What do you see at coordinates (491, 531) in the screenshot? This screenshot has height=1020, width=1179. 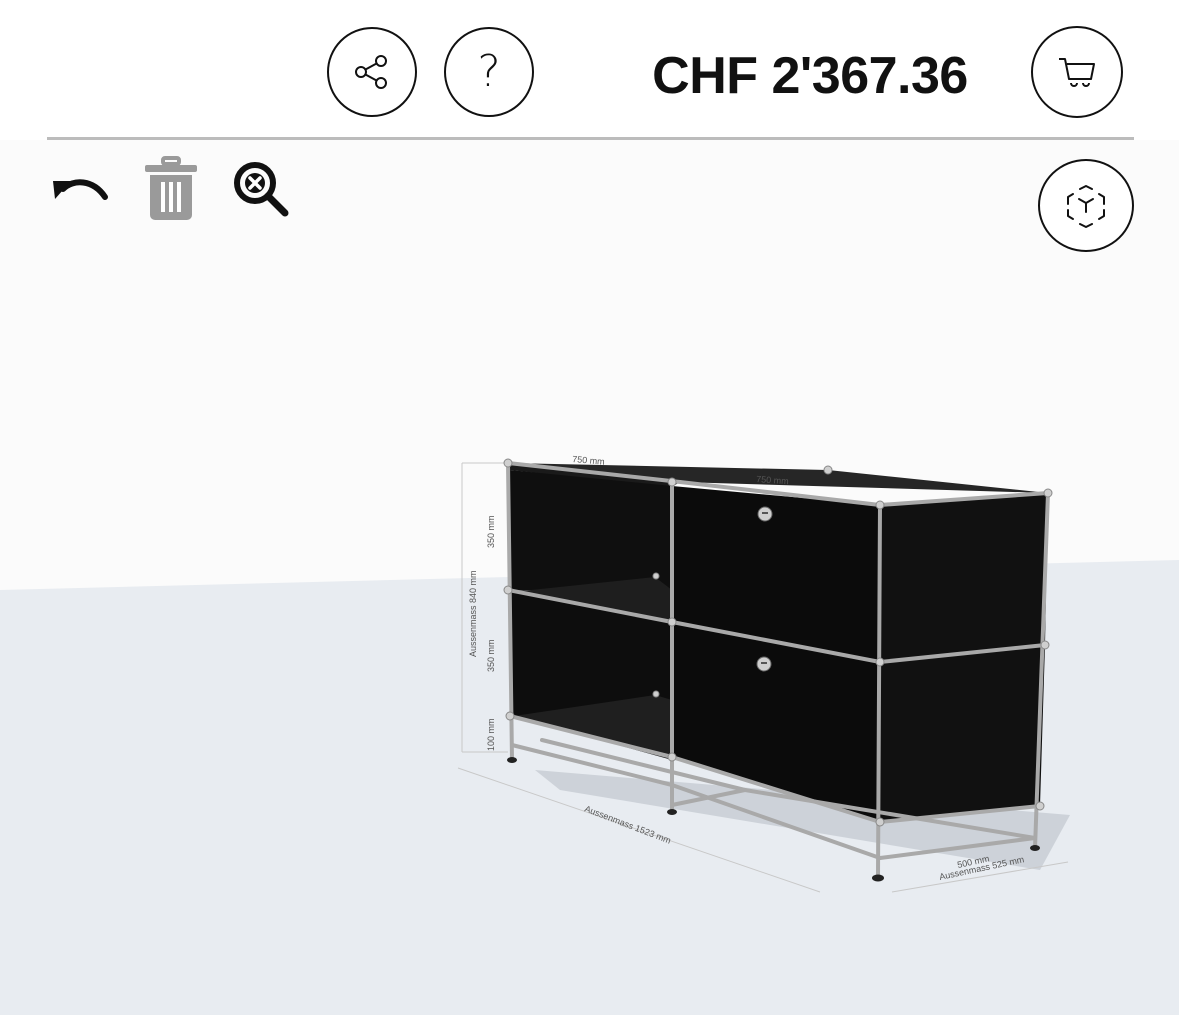 I see `dim-height-upper: 350 mm` at bounding box center [491, 531].